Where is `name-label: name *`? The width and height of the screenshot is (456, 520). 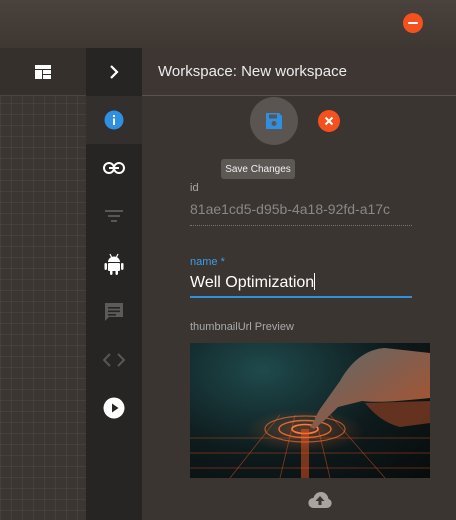
name-label: name * is located at coordinates (207, 262).